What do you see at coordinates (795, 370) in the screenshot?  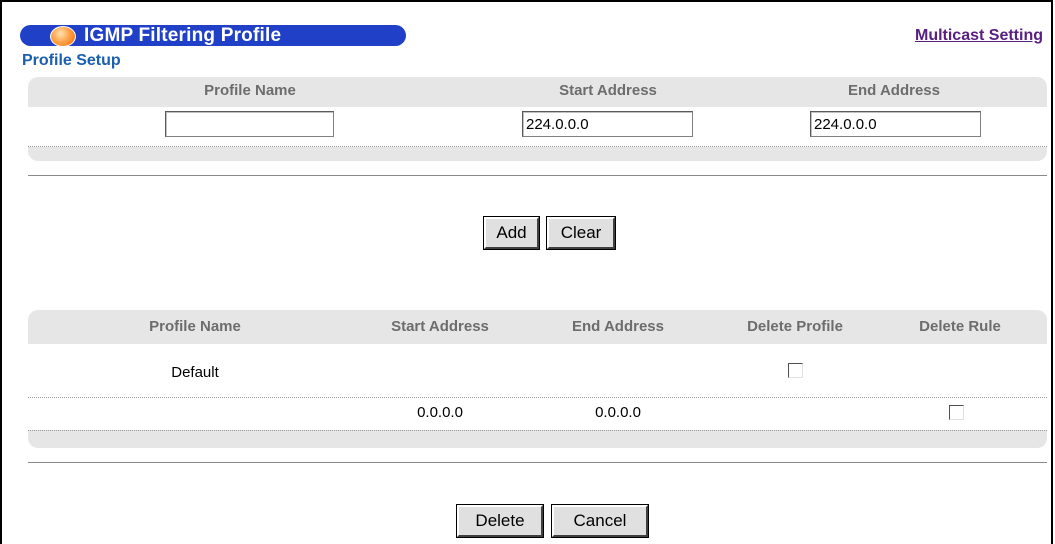 I see `row1-delete-profile-checkbox` at bounding box center [795, 370].